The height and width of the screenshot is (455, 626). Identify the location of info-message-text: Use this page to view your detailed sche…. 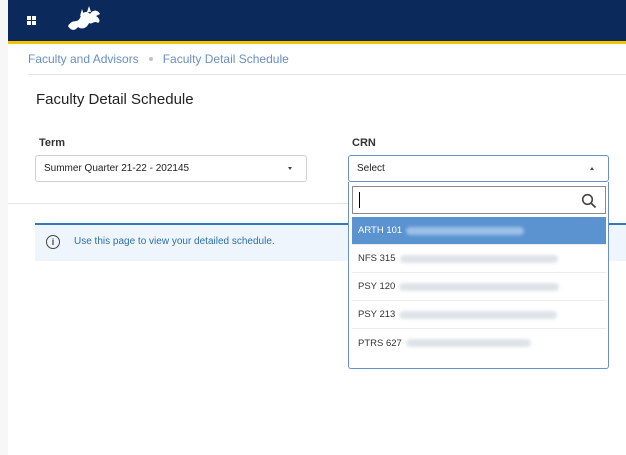
(174, 241).